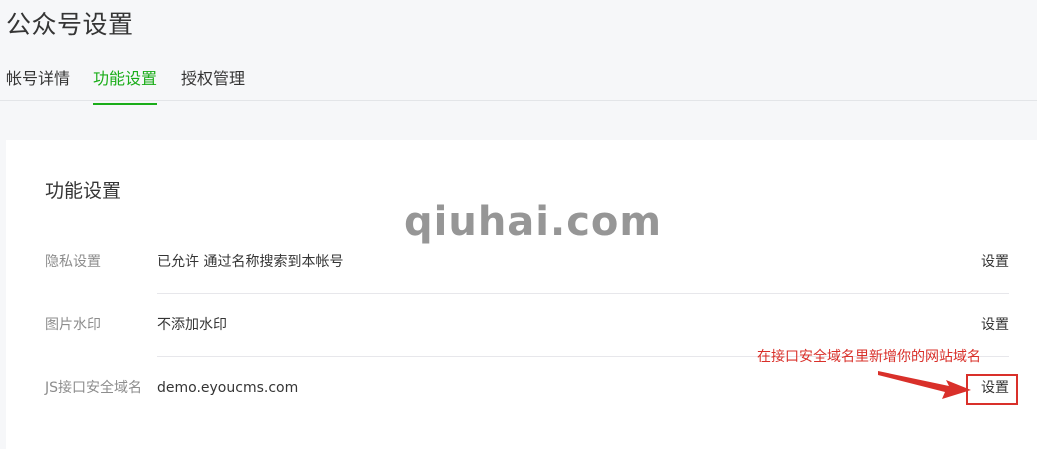 The height and width of the screenshot is (449, 1037). Describe the element at coordinates (518, 83) in the screenshot. I see `tab-bar: 帐号详情 功能设置 授权管理` at that location.